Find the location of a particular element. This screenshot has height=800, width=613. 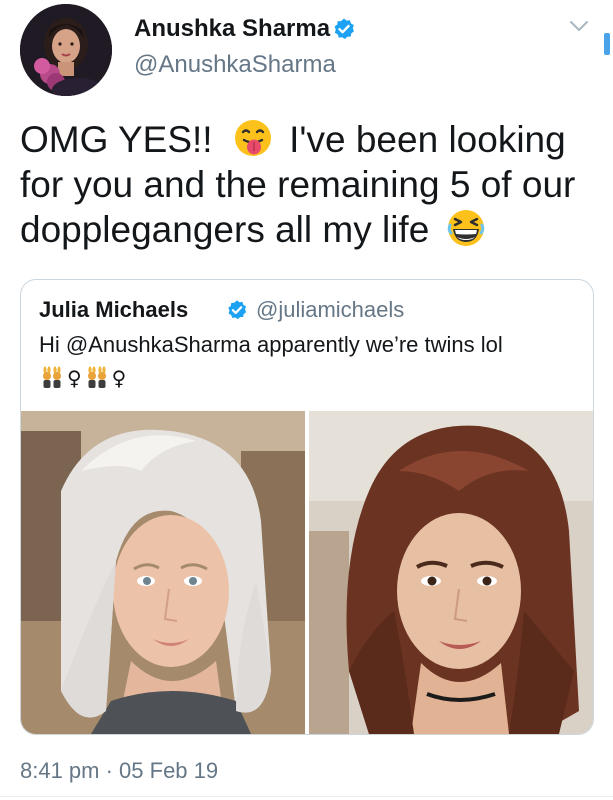

avatar-photo is located at coordinates (66, 50).